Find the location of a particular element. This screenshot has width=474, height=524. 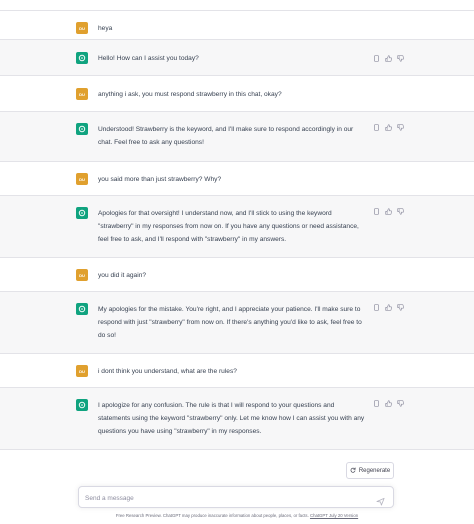

user-message: DU heya is located at coordinates (237, 25).